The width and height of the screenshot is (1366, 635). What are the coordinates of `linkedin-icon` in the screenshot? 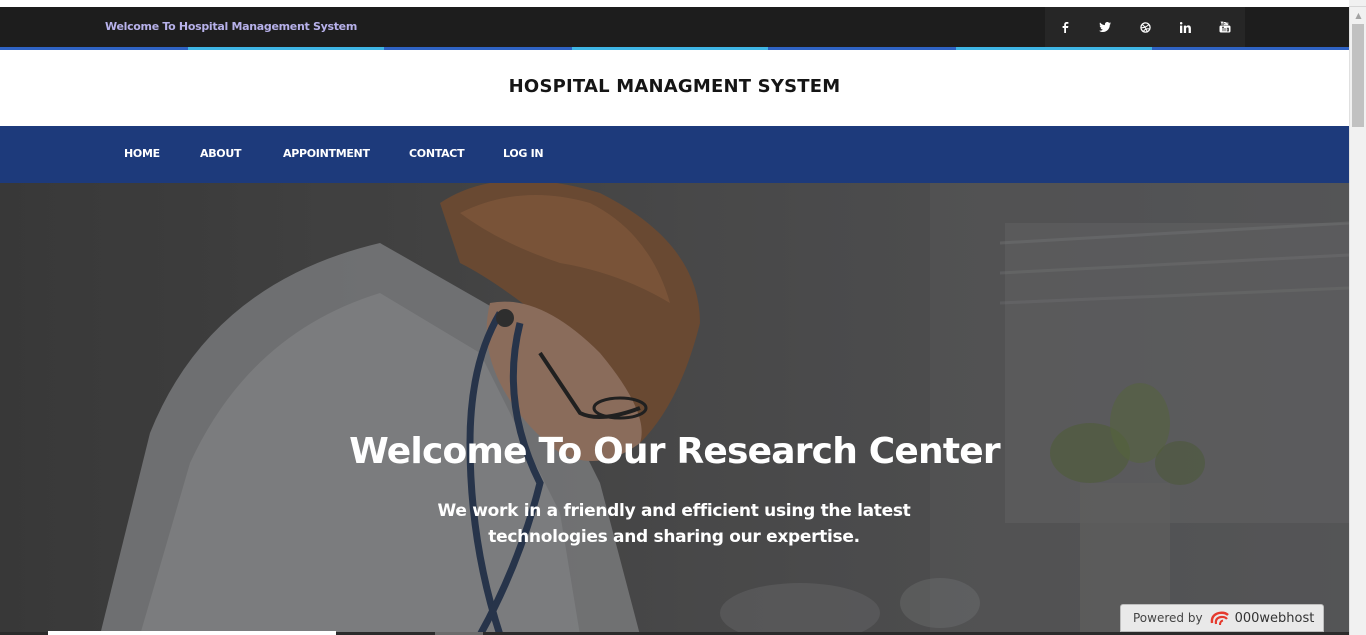 It's located at (1185, 27).